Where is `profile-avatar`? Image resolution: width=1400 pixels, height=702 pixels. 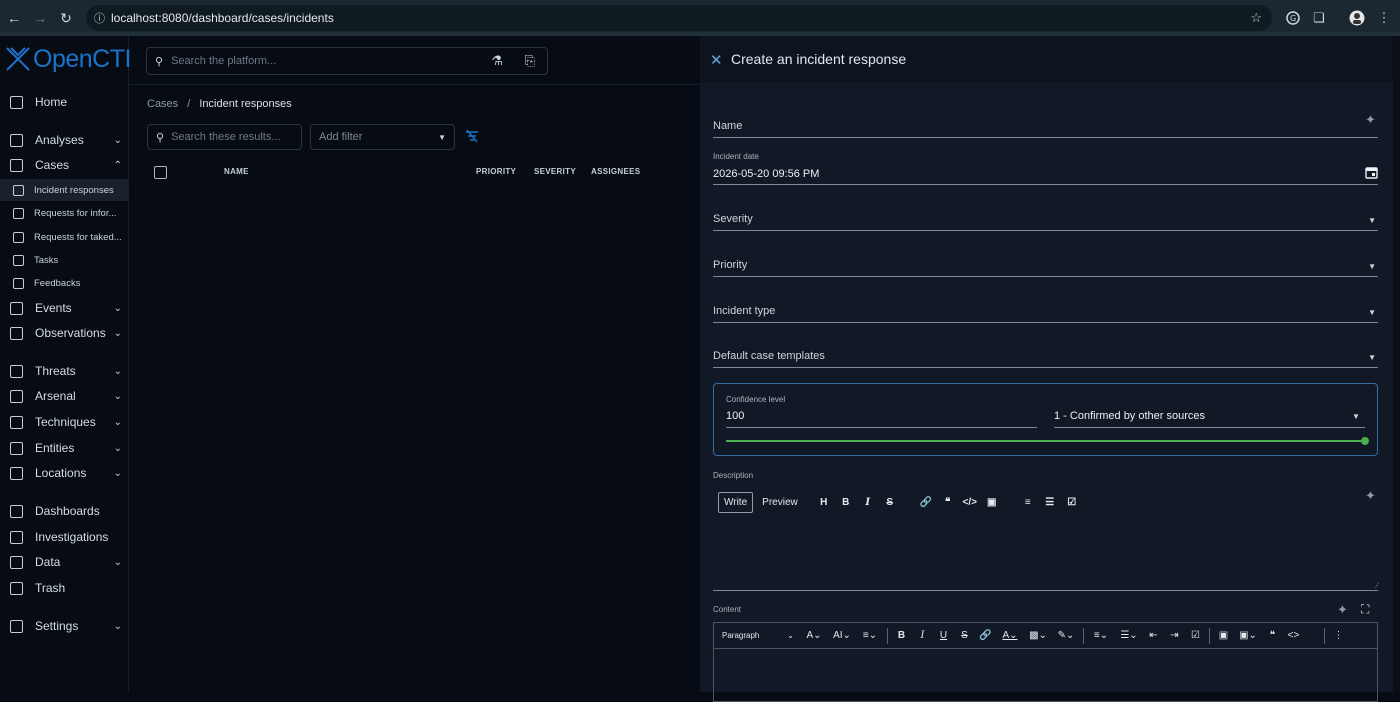 profile-avatar is located at coordinates (1357, 18).